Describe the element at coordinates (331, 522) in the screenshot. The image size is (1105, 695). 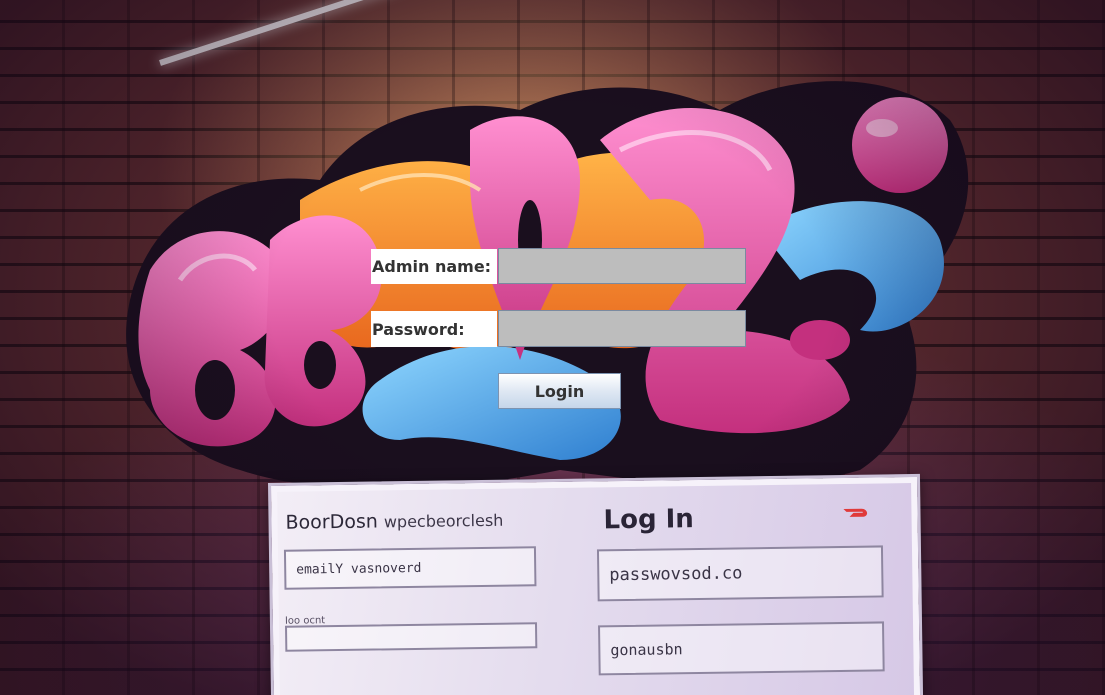
I see `sign-brand-name: BoorDosn` at that location.